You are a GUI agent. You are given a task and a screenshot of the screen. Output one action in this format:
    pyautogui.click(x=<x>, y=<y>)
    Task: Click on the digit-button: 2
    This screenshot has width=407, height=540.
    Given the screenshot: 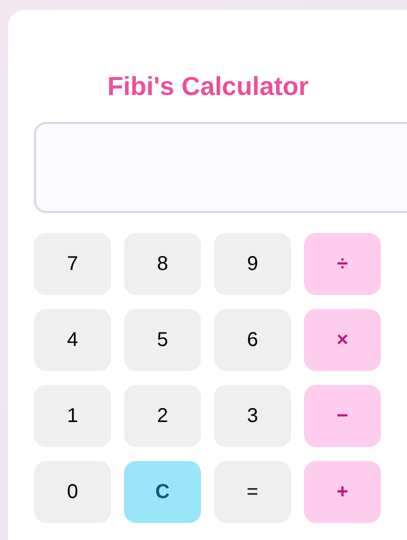 What is the action you would take?
    pyautogui.click(x=162, y=416)
    